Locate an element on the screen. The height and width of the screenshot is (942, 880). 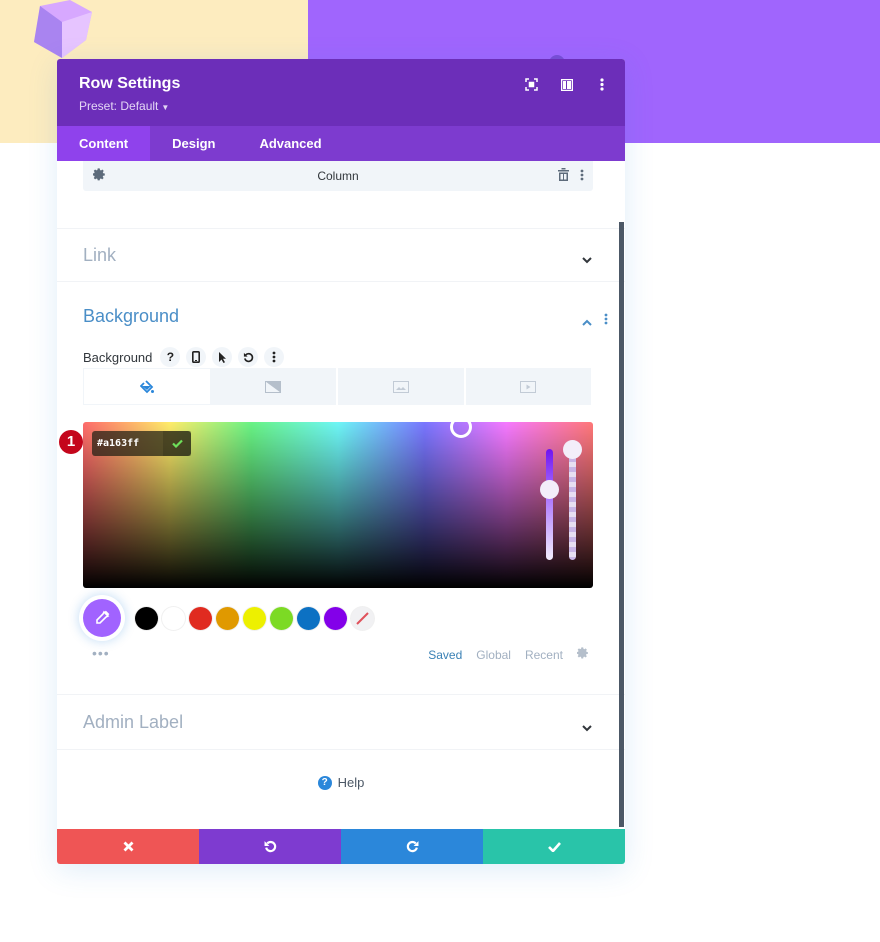
palette-tabs: Saved Global Recent is located at coordinates (508, 654).